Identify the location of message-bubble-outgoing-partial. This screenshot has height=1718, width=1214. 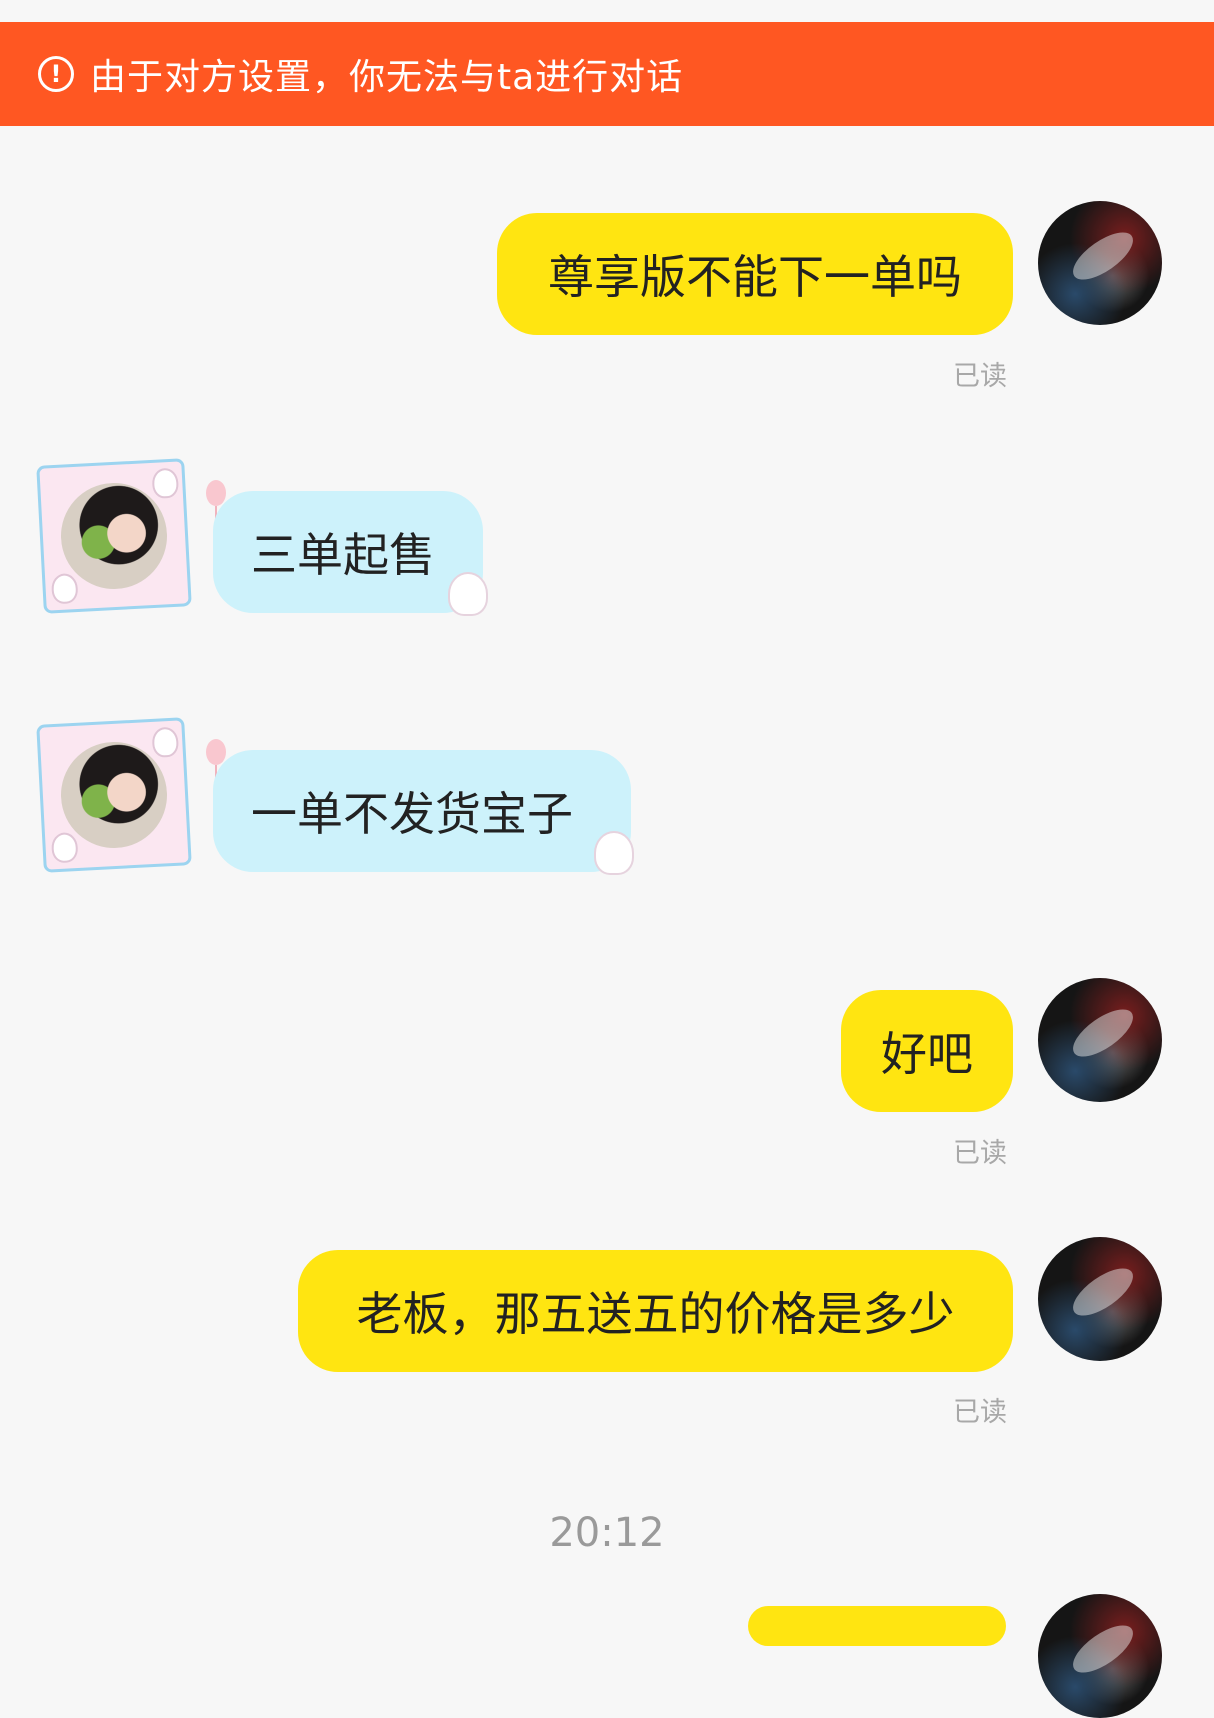
(877, 1626).